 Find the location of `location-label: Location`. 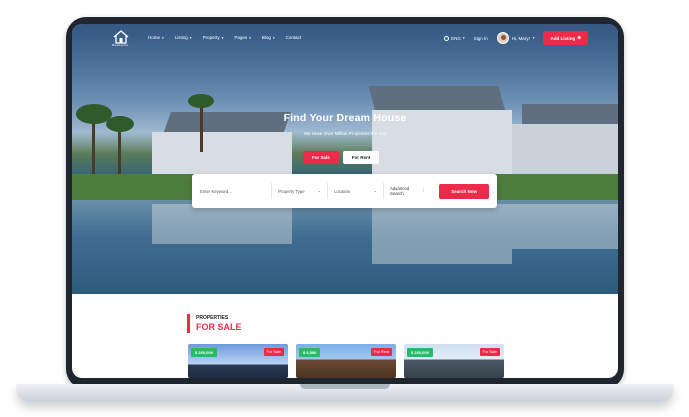

location-label: Location is located at coordinates (342, 191).